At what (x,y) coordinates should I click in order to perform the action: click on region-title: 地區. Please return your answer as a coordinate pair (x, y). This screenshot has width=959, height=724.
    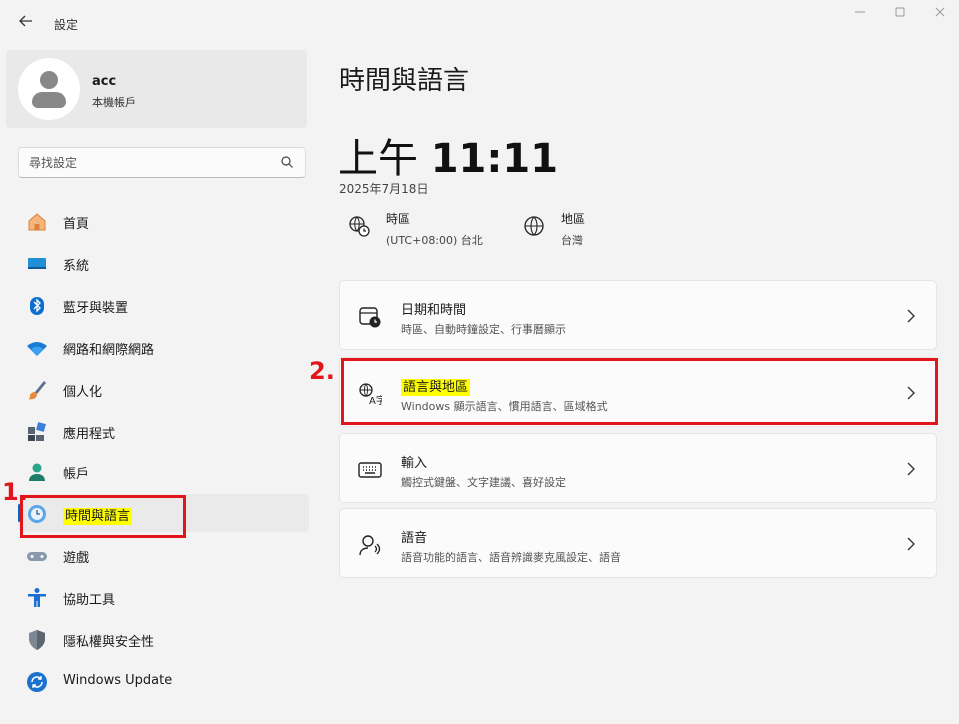
    Looking at the image, I should click on (573, 219).